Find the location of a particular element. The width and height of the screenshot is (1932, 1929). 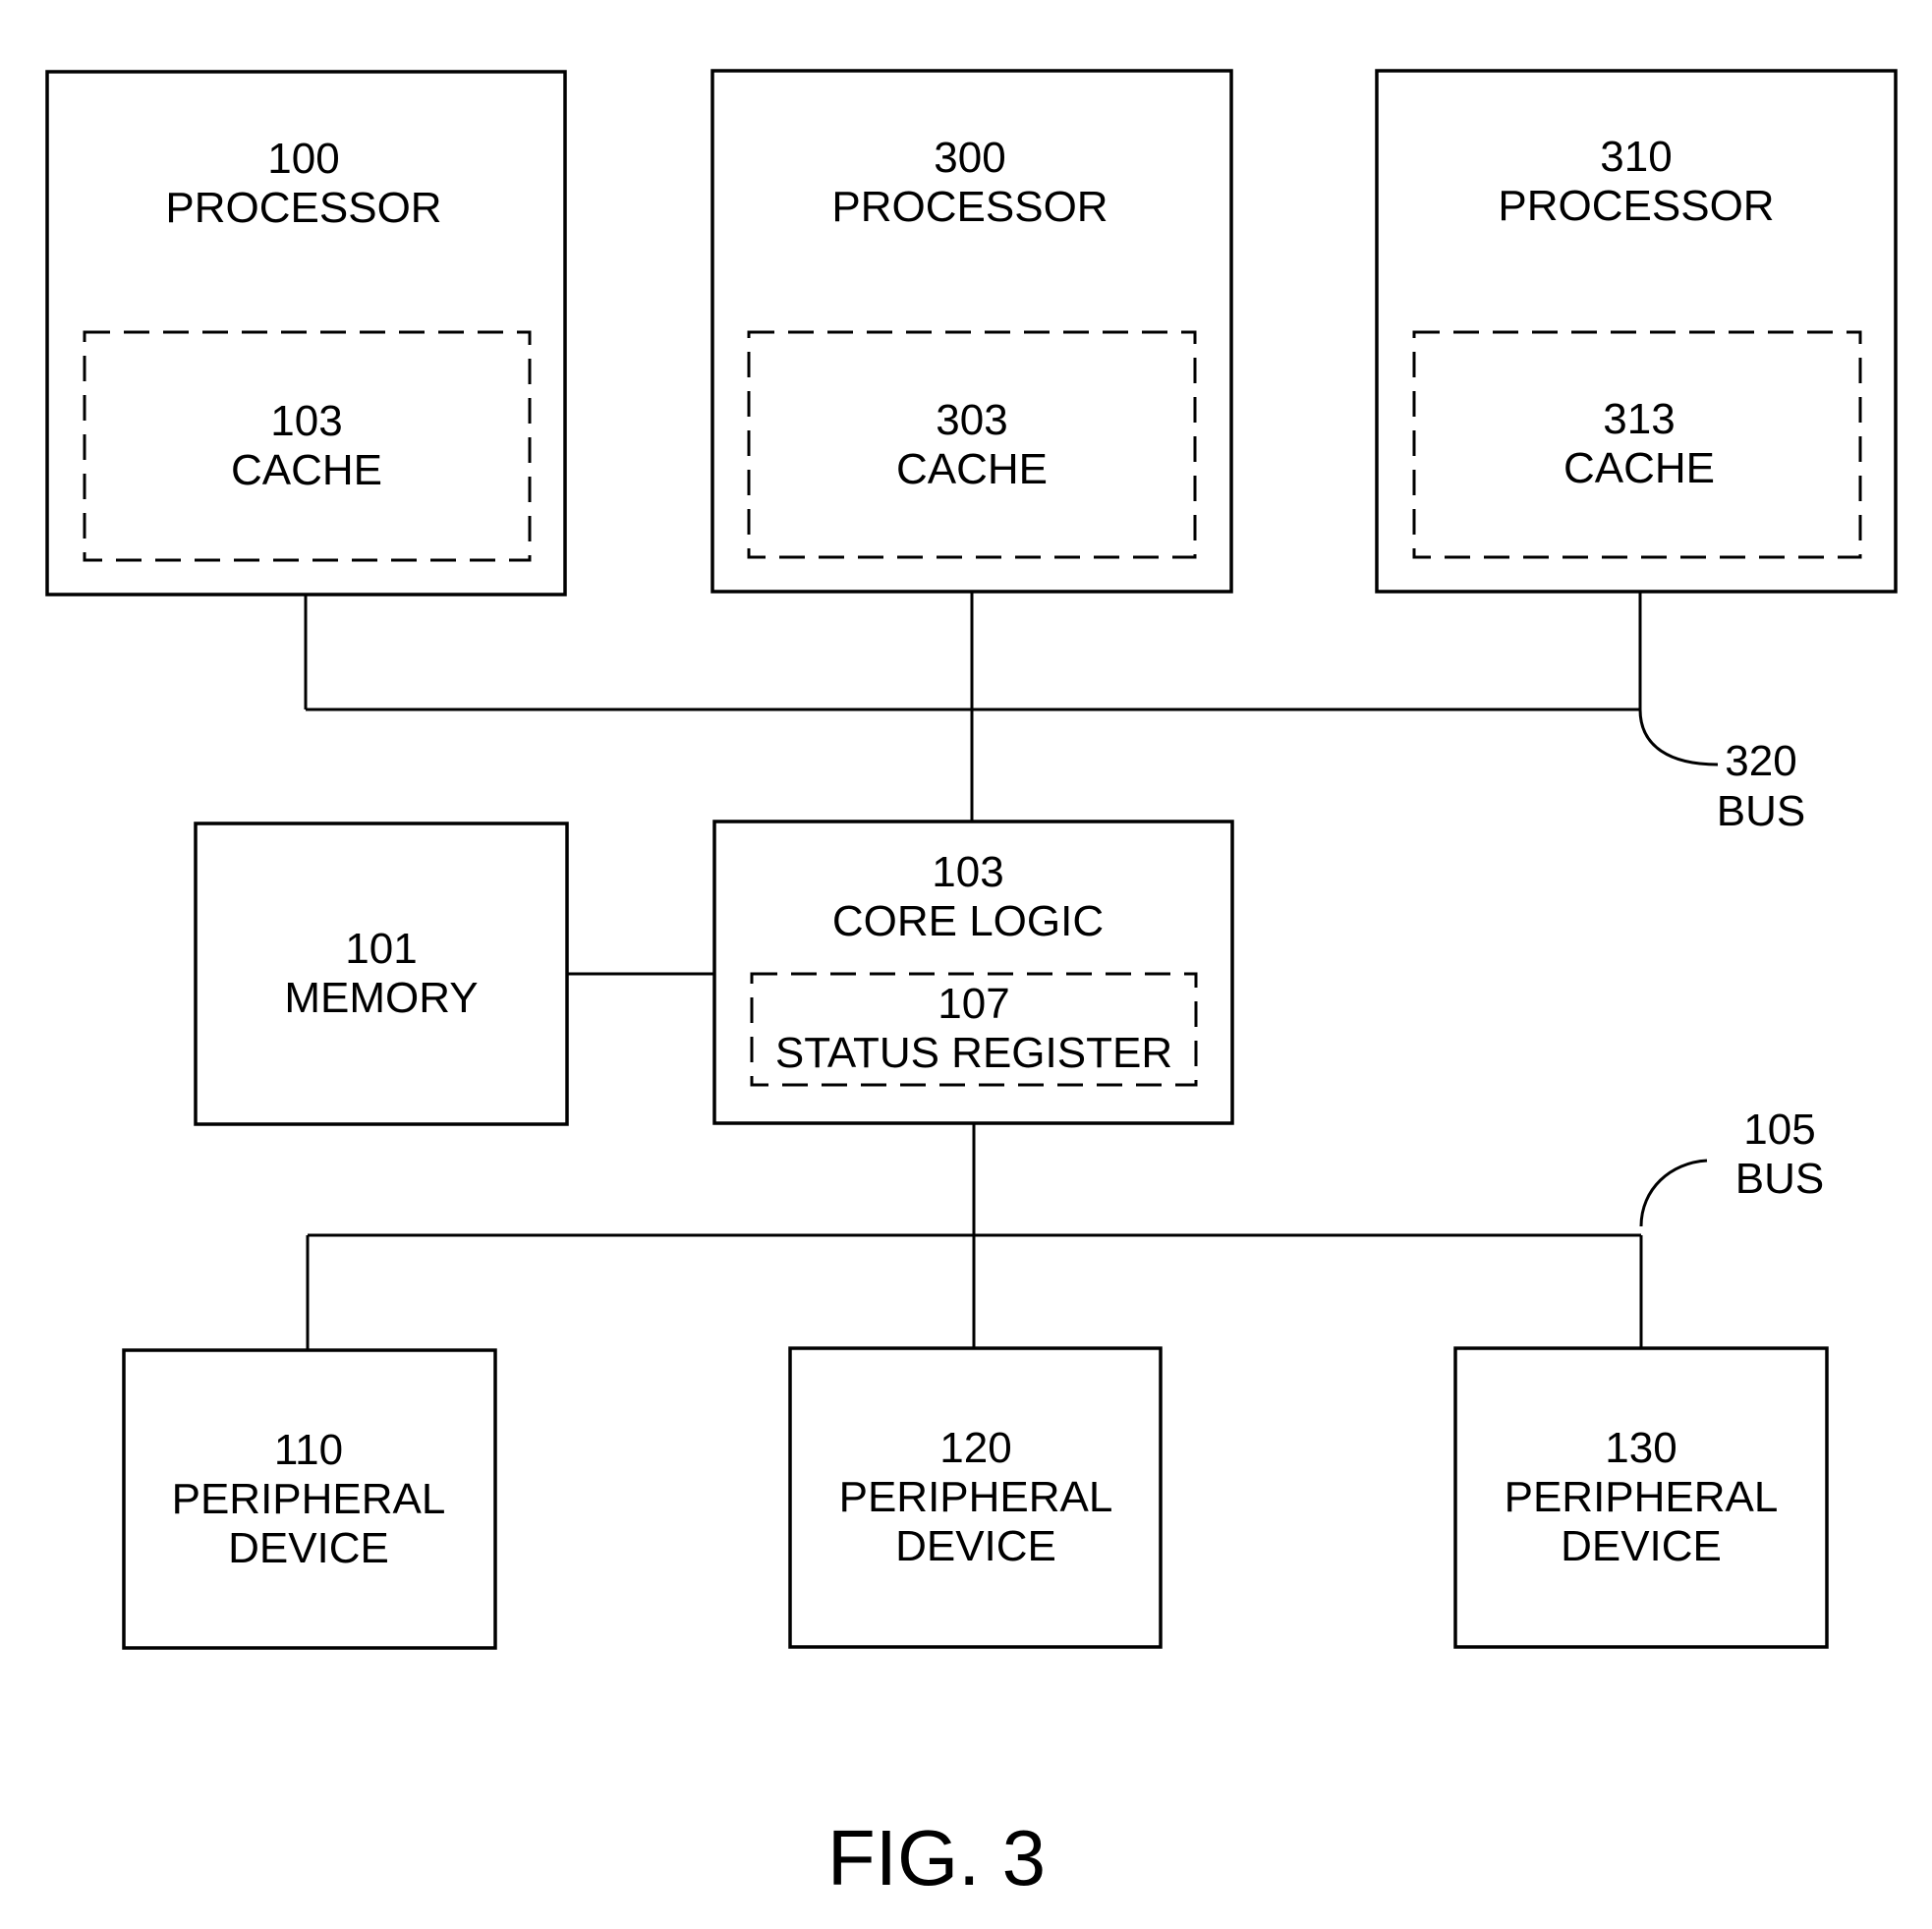

figure-caption: FIG. 3 is located at coordinates (936, 1858).